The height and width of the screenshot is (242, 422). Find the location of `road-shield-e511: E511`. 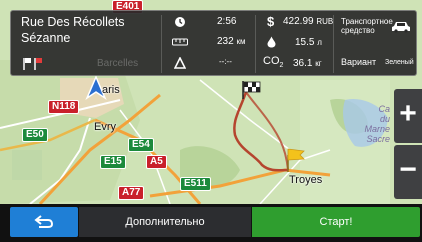

road-shield-e511: E511 is located at coordinates (195, 184).